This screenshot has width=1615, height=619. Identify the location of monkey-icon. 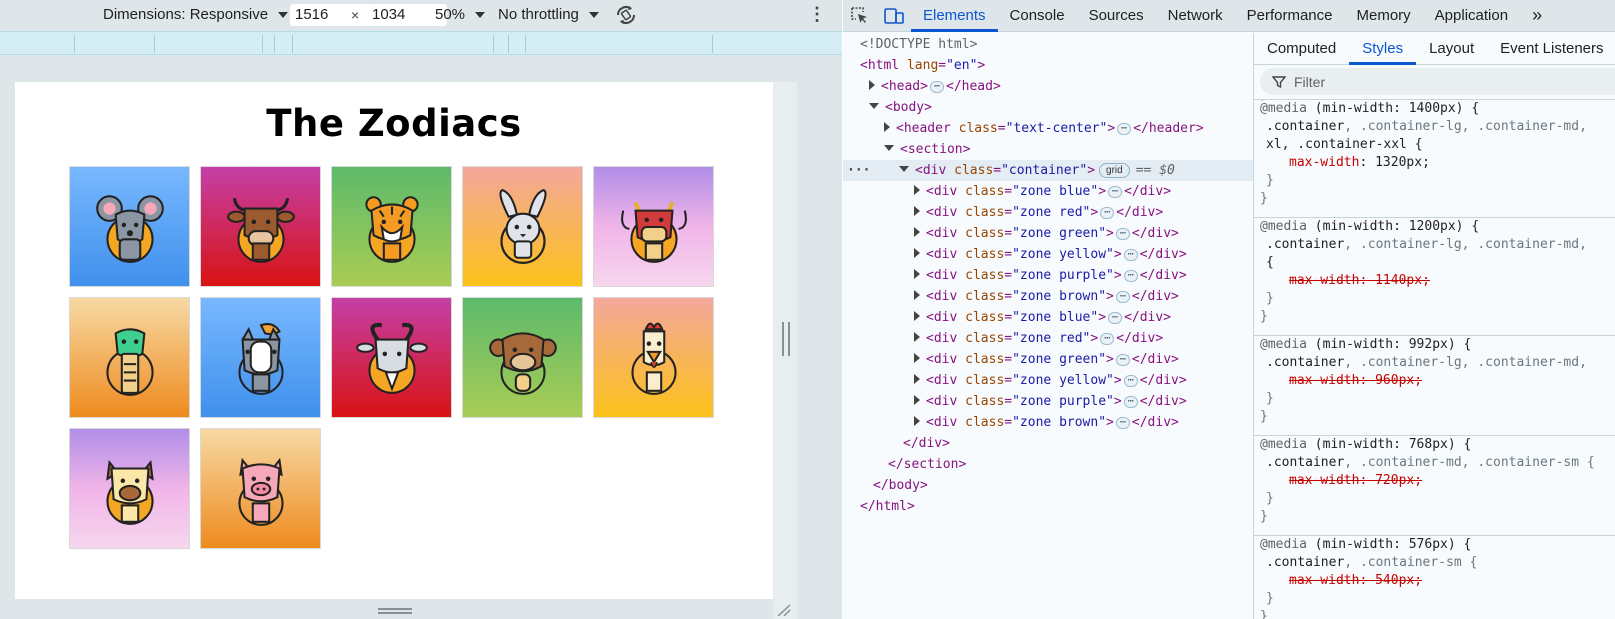
(522, 363).